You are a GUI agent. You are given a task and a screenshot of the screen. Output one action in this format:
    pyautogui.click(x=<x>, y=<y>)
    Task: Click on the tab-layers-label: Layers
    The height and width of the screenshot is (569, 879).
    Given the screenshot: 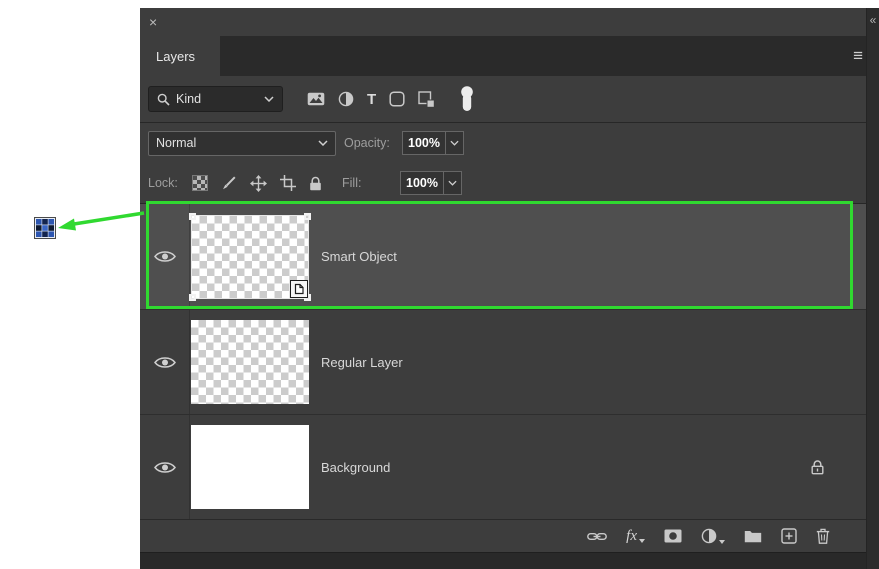 What is the action you would take?
    pyautogui.click(x=176, y=56)
    